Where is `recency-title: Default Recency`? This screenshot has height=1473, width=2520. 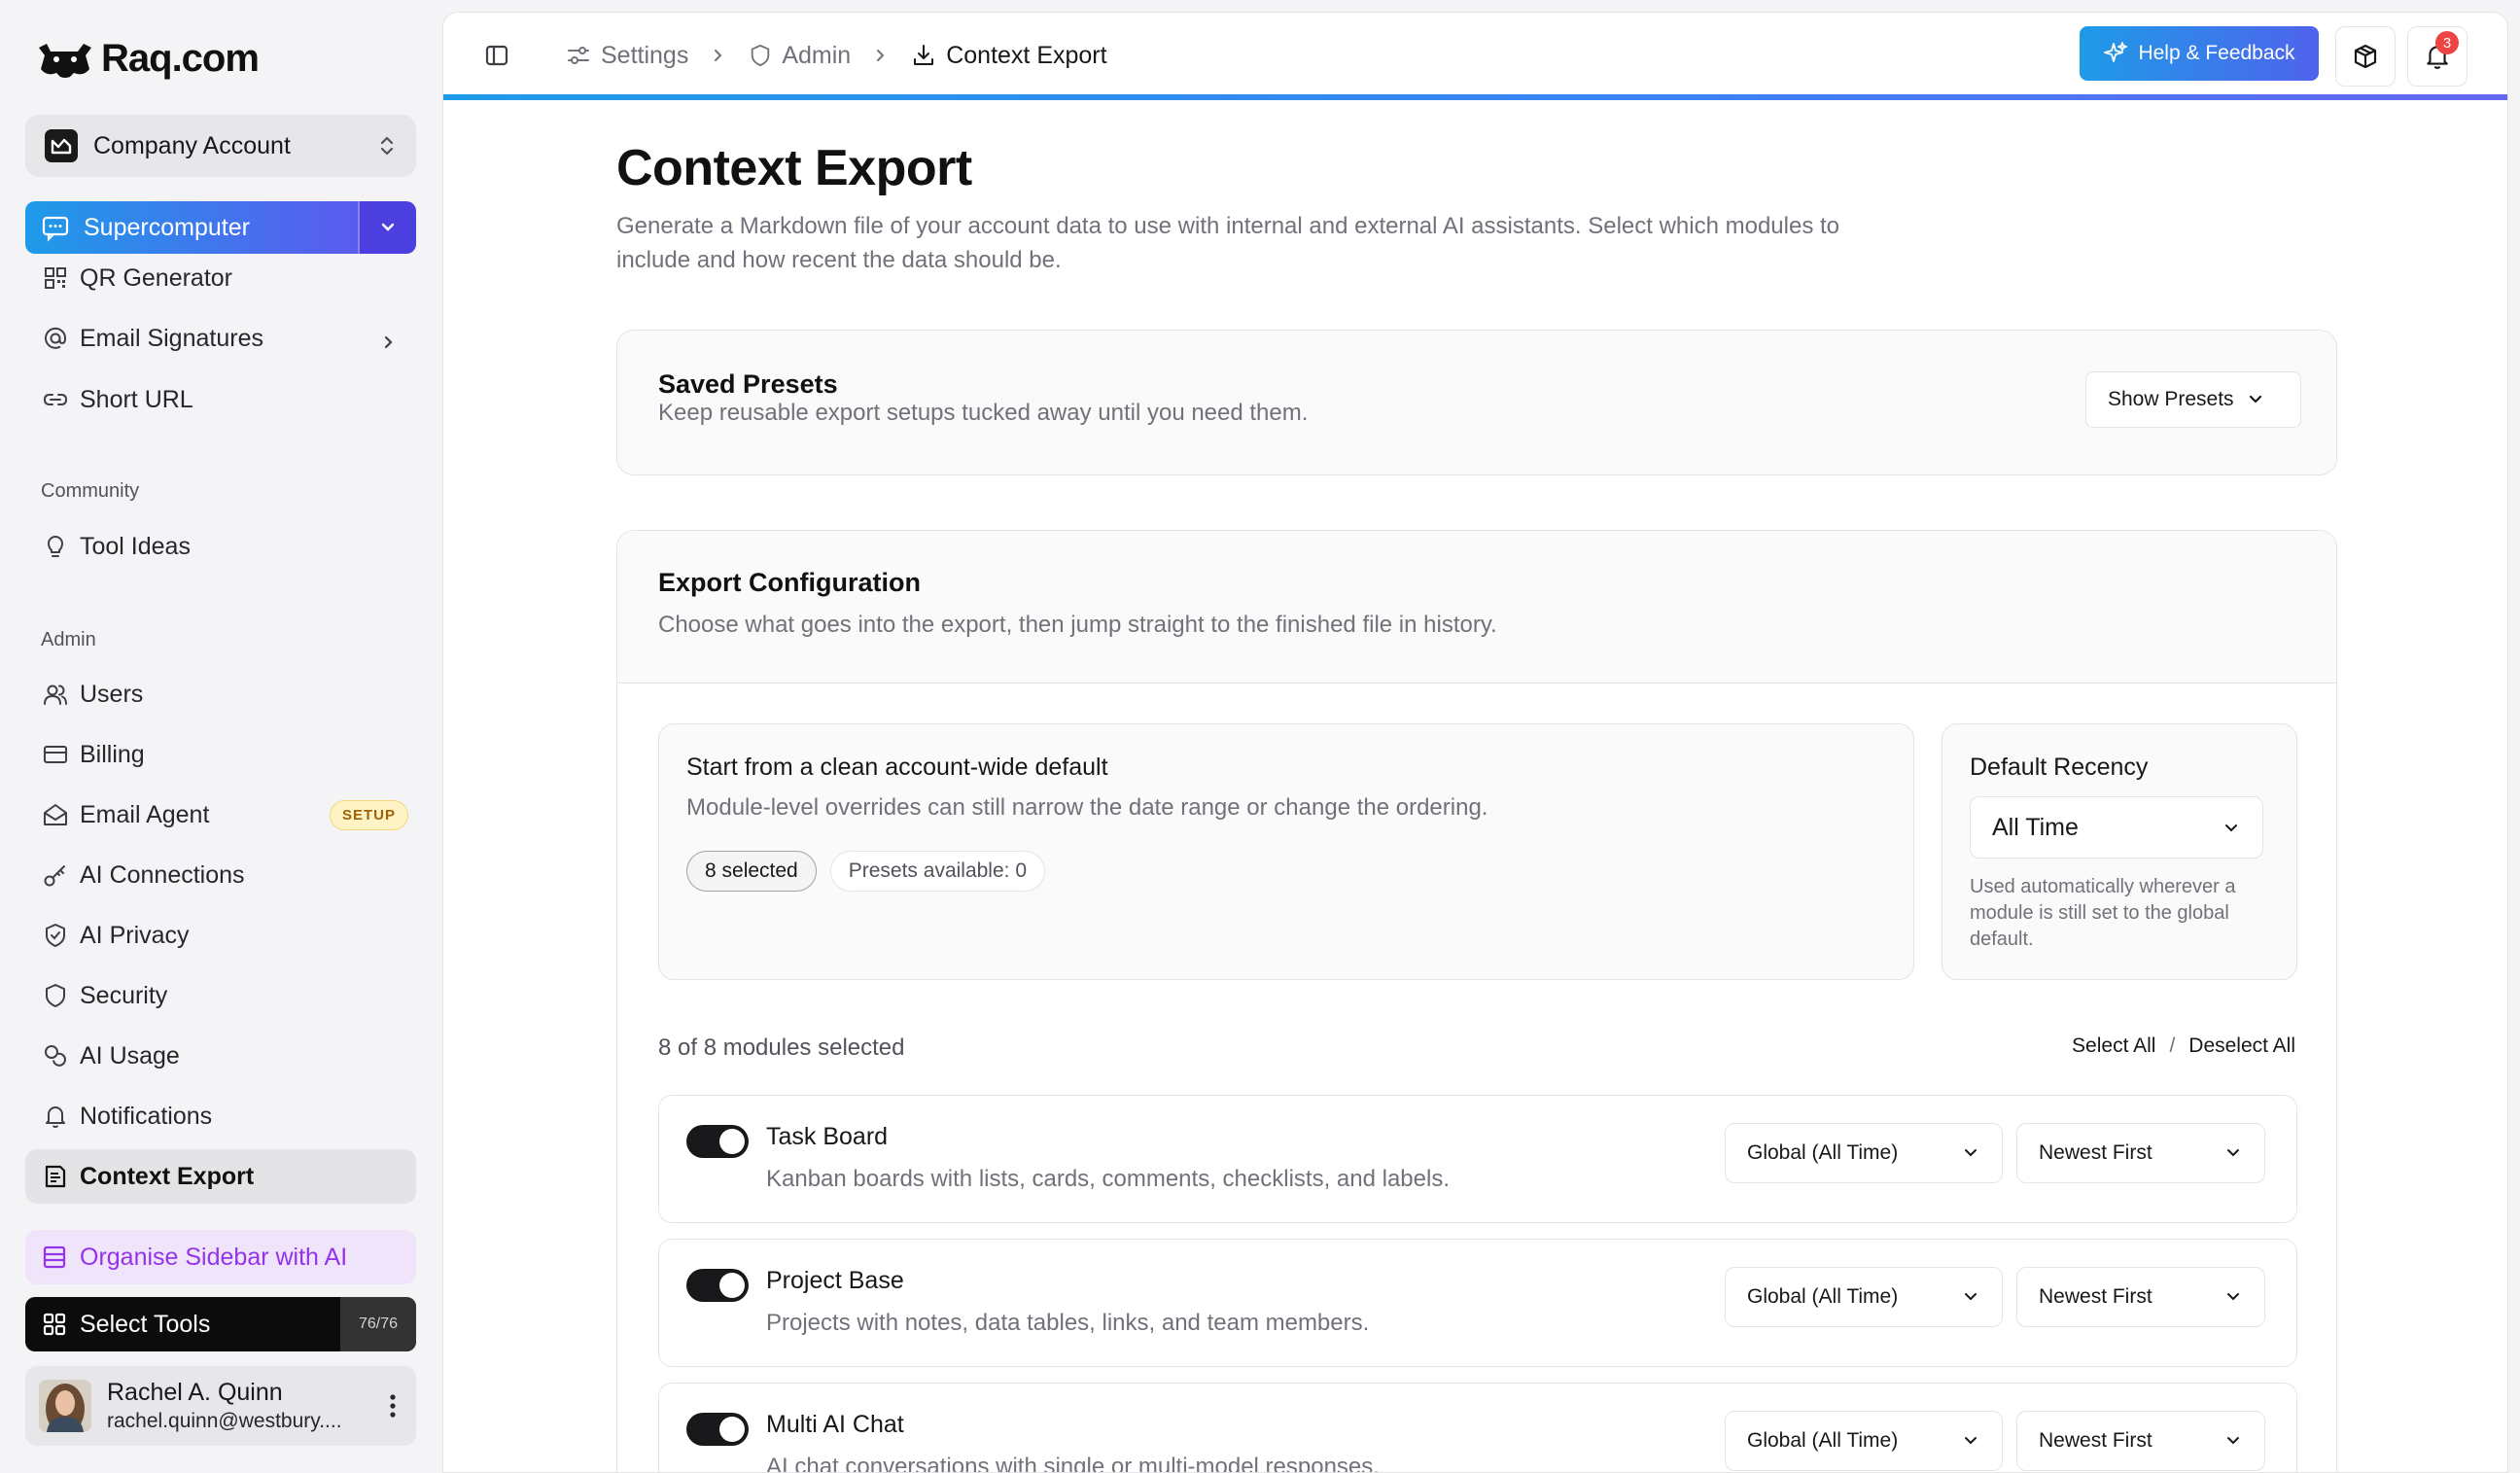 recency-title: Default Recency is located at coordinates (2059, 767).